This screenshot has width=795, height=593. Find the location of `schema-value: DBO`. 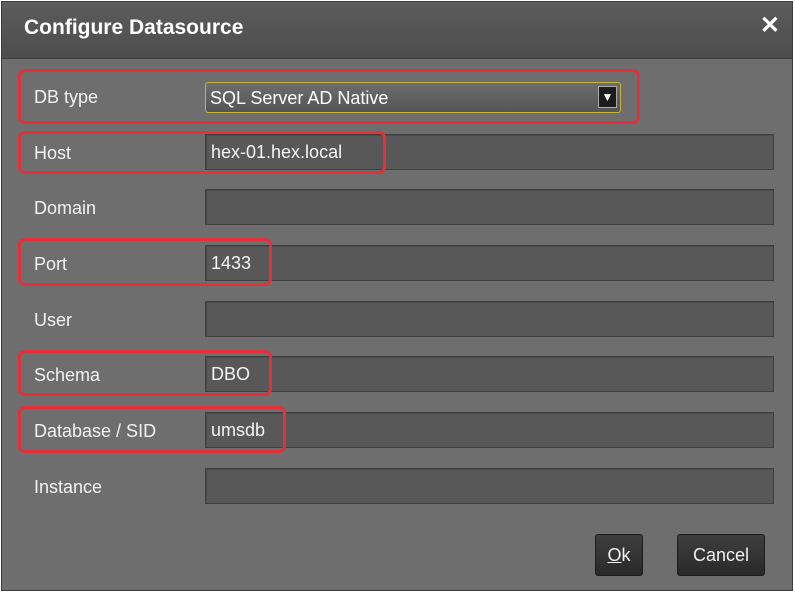

schema-value: DBO is located at coordinates (231, 374).